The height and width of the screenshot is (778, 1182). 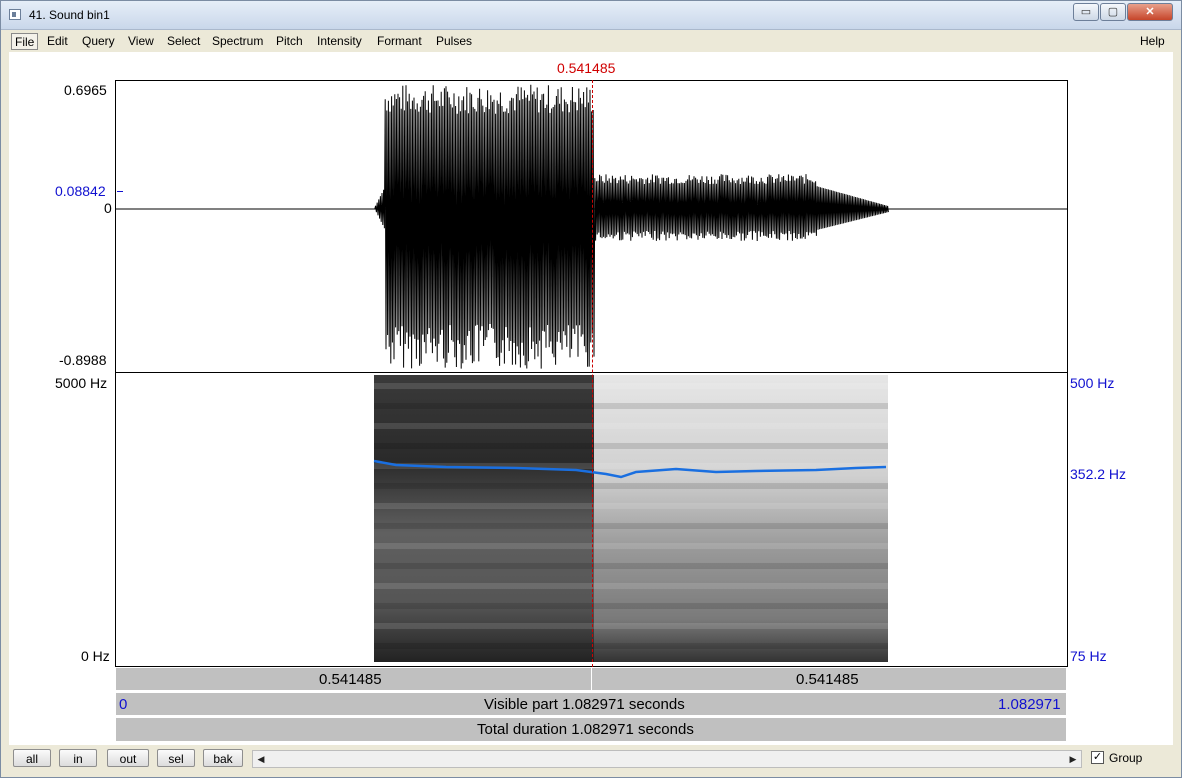 I want to click on waveform-max-label: 0.6965, so click(x=85, y=90).